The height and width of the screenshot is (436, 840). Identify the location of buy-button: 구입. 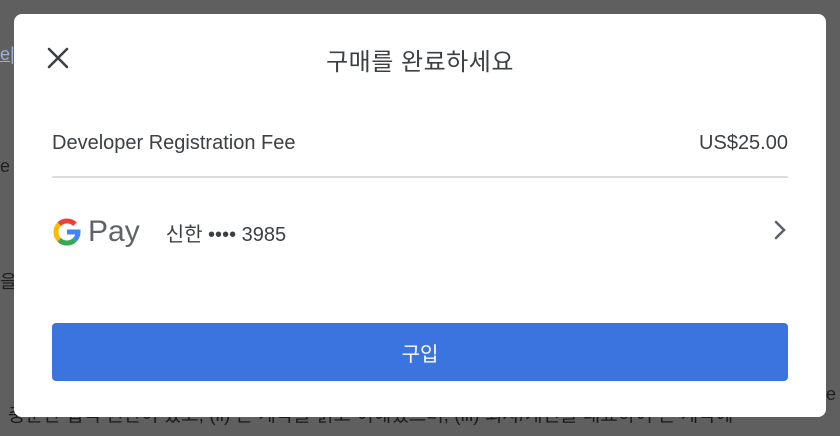
(420, 352).